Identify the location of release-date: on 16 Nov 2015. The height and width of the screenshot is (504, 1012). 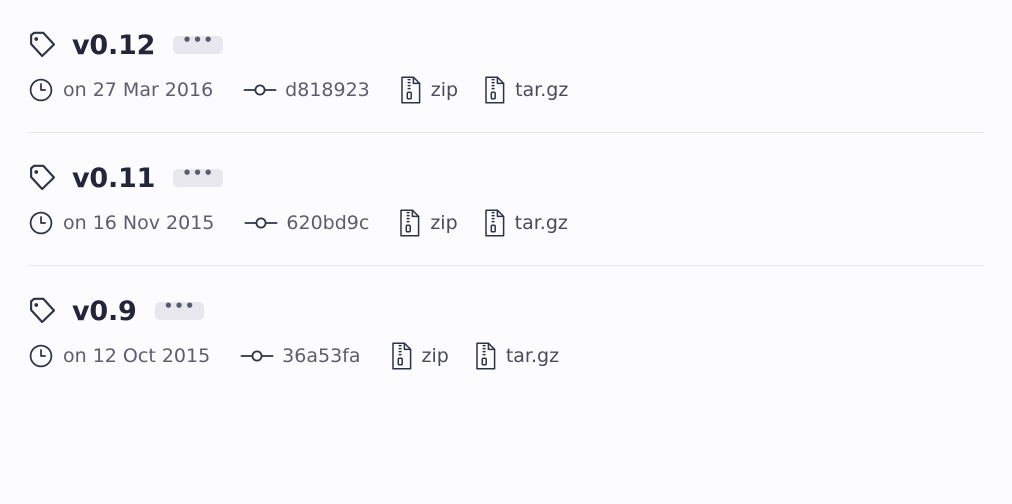
(121, 223).